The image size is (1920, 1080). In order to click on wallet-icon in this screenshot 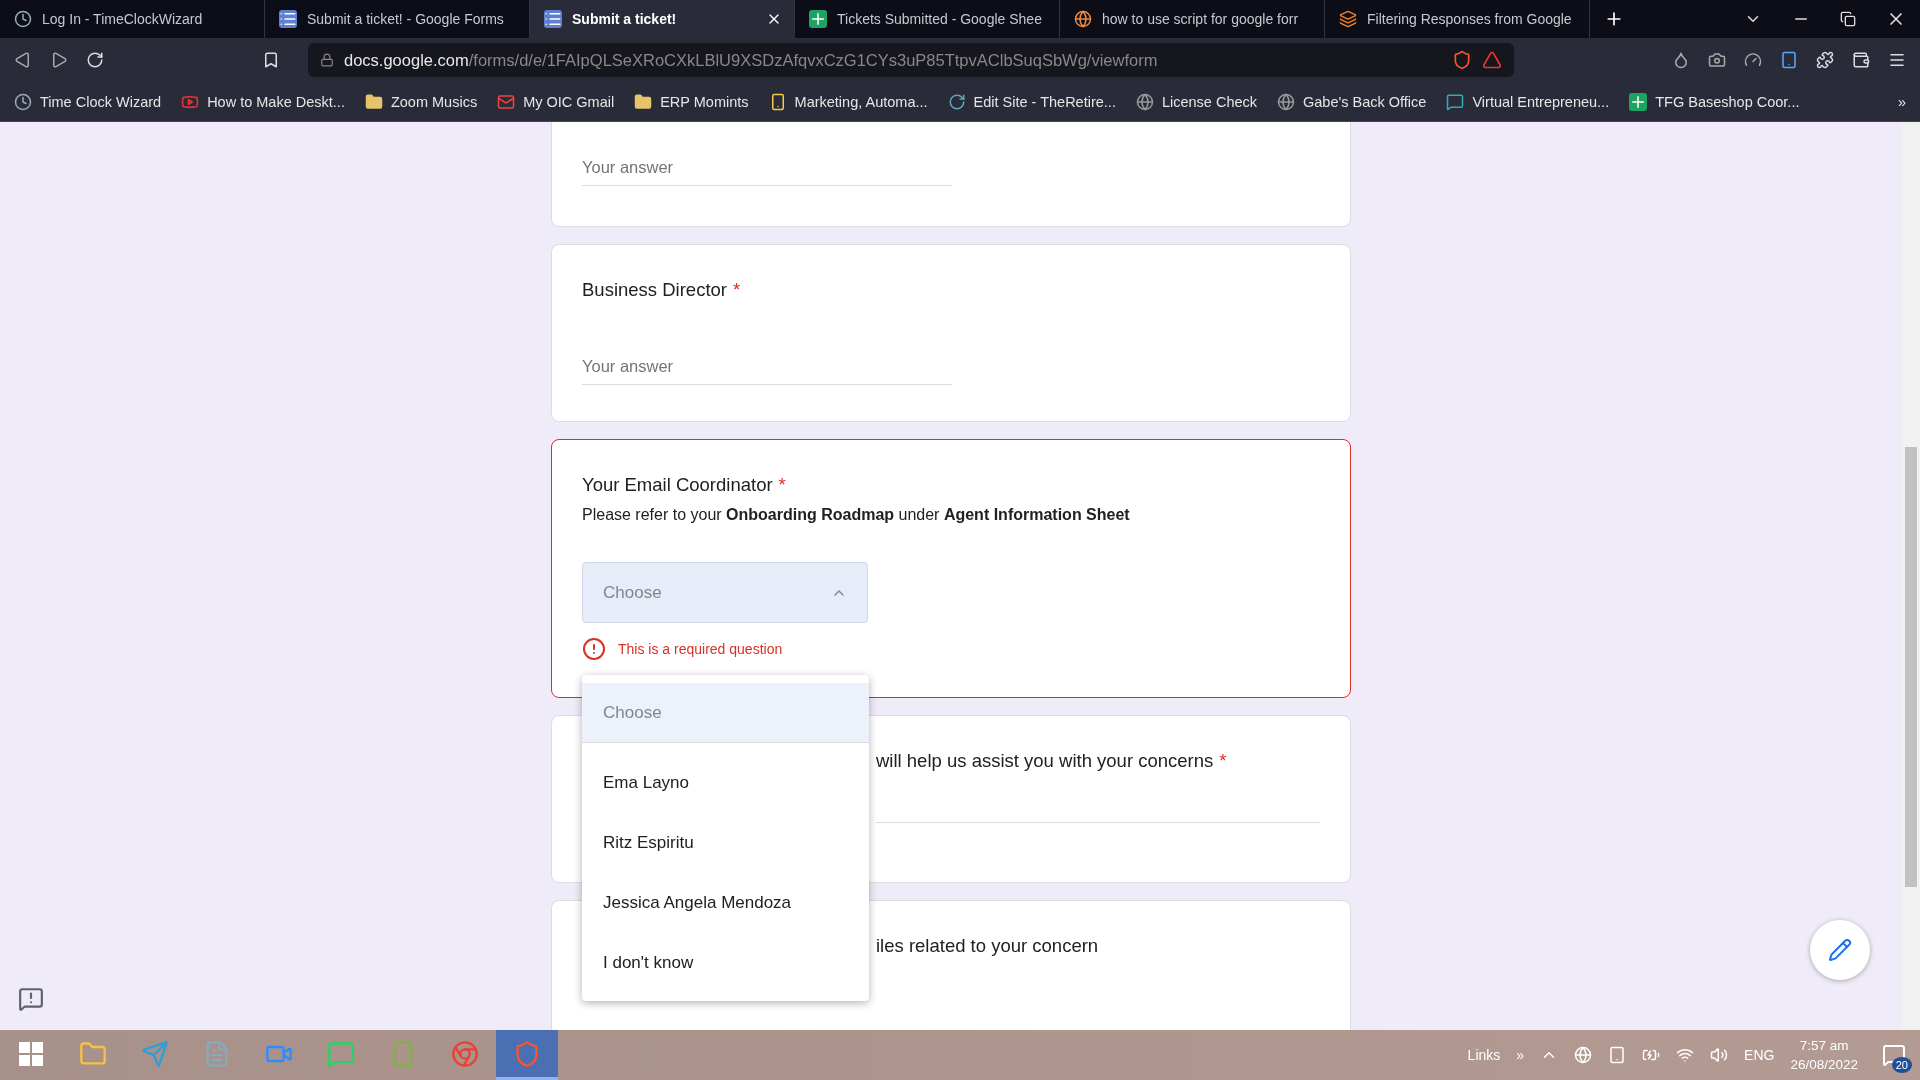, I will do `click(1861, 60)`.